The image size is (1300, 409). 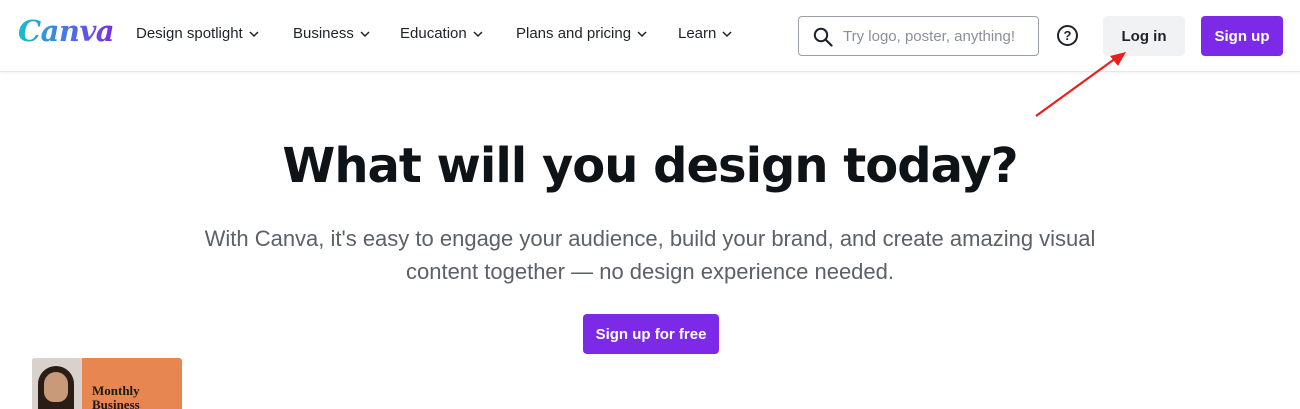 I want to click on nav-label: Plans and pricing, so click(x=574, y=33).